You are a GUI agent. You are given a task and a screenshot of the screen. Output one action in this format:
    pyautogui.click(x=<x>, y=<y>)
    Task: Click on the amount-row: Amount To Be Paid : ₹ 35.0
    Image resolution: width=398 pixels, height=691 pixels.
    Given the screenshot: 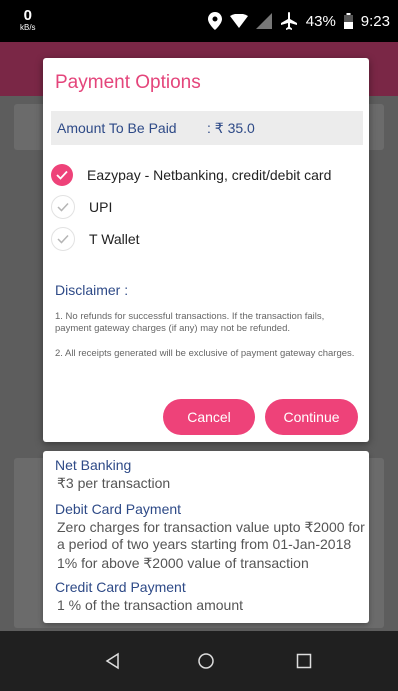 What is the action you would take?
    pyautogui.click(x=207, y=128)
    